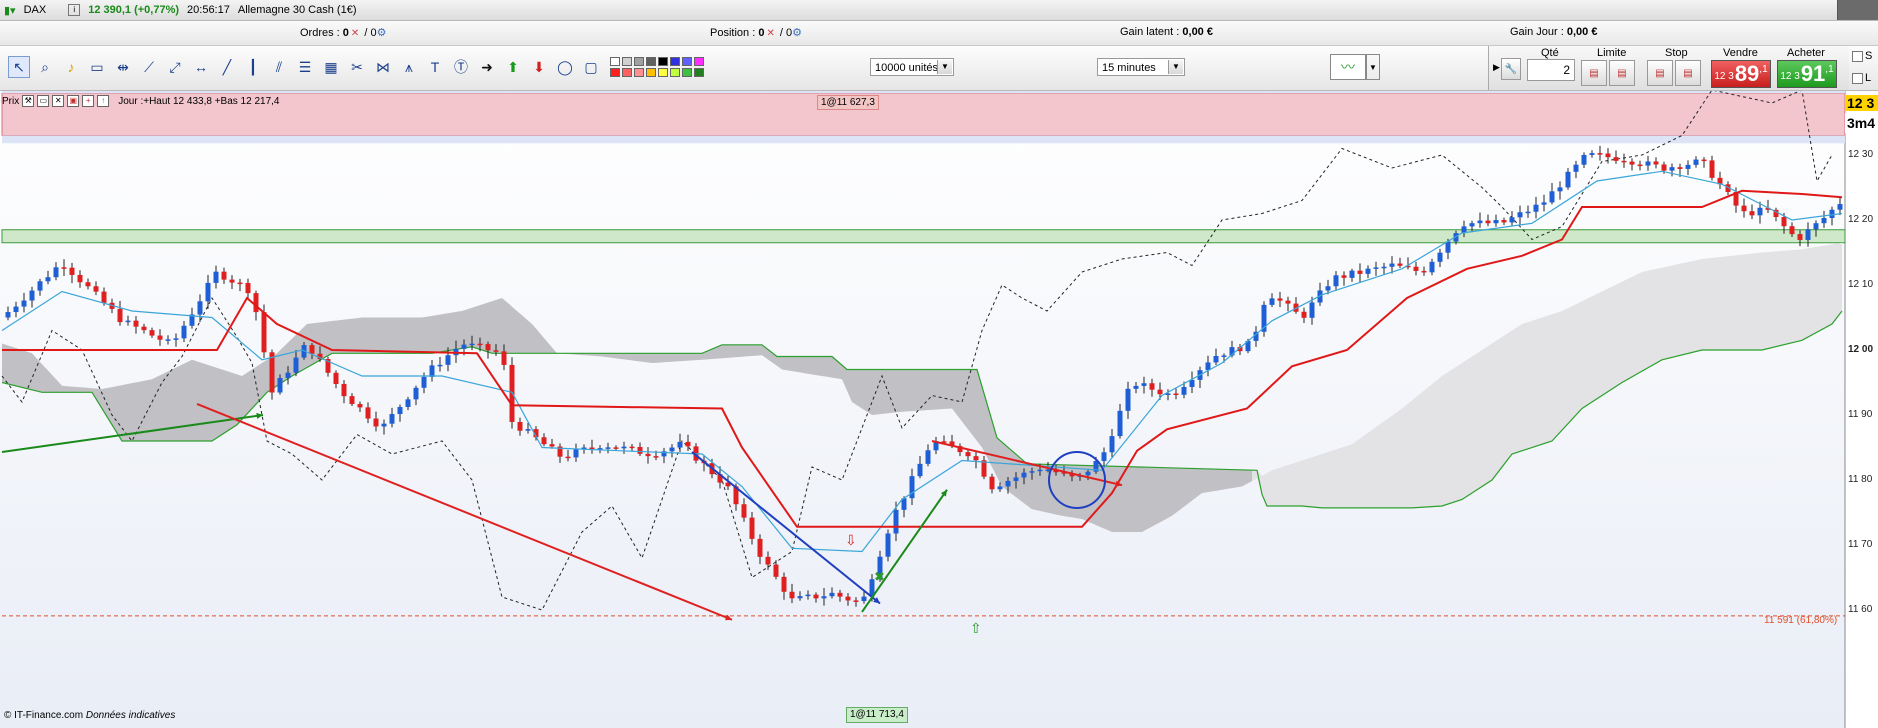 The width and height of the screenshot is (1878, 728). What do you see at coordinates (97, 67) in the screenshot?
I see `ruler-tool-icon: ▭` at bounding box center [97, 67].